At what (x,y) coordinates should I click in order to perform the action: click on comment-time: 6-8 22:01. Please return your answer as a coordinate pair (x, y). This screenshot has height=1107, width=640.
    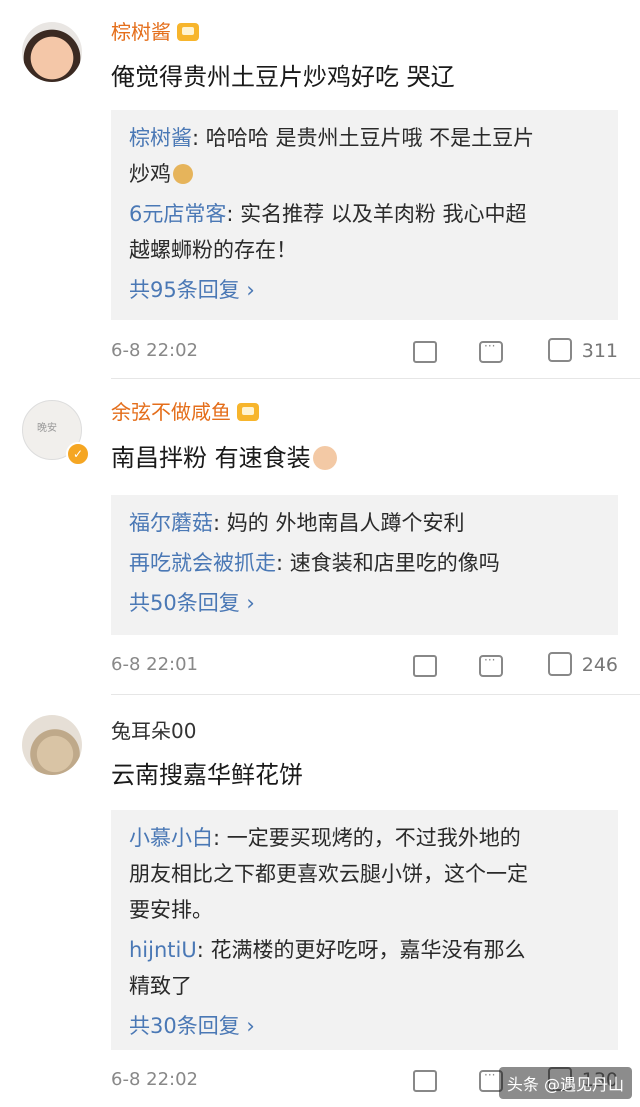
    Looking at the image, I should click on (154, 664).